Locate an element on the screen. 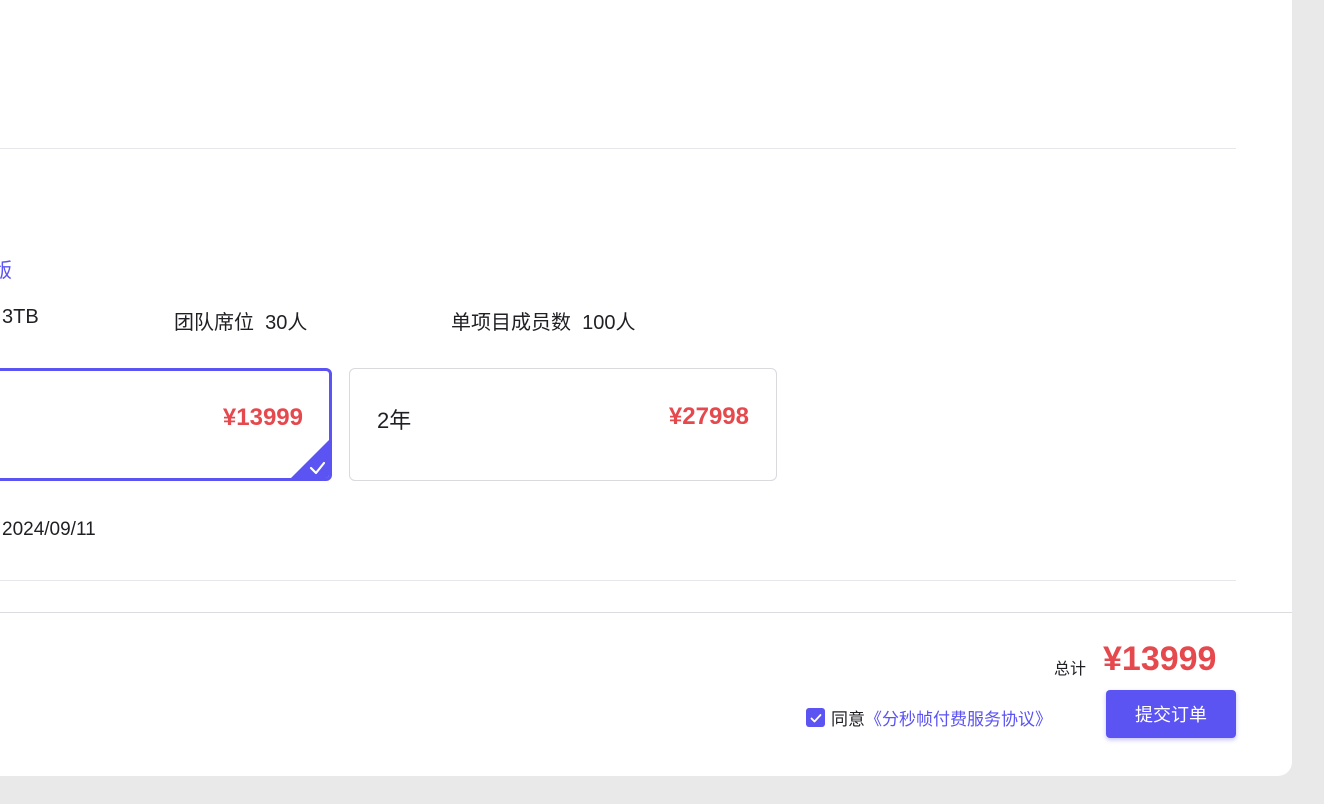 Image resolution: width=1324 pixels, height=804 pixels. agreement-link: 《分秒帧付费服务协议》 is located at coordinates (958, 717).